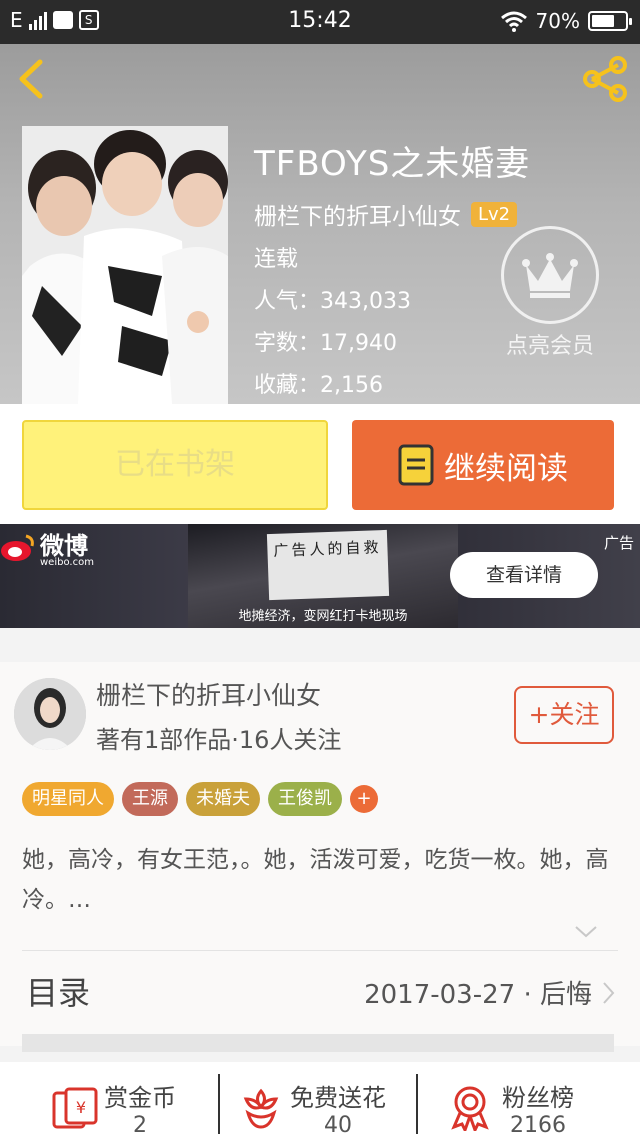  I want to click on flower-text: 免费送花 40, so click(338, 1108).